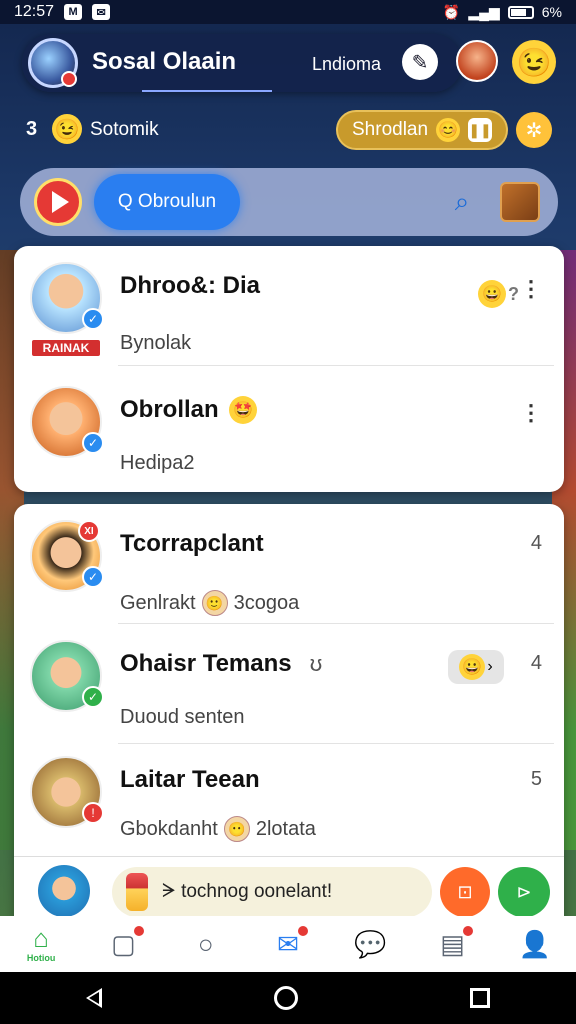  Describe the element at coordinates (192, 543) in the screenshot. I see `chat-name: Tcorrapclant` at that location.